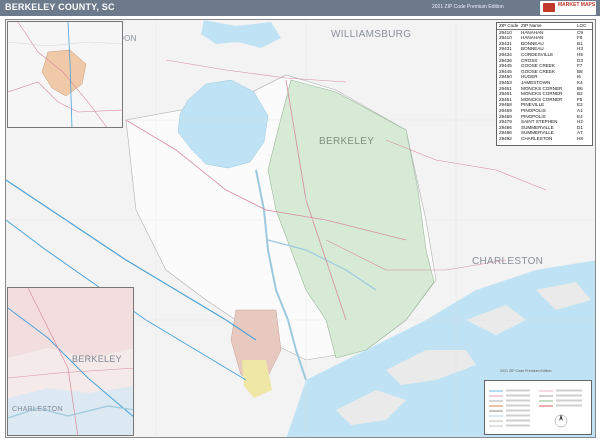 Image resolution: width=600 pixels, height=442 pixels. What do you see at coordinates (508, 261) in the screenshot?
I see `charleston-county-label: CHARLESTON` at bounding box center [508, 261].